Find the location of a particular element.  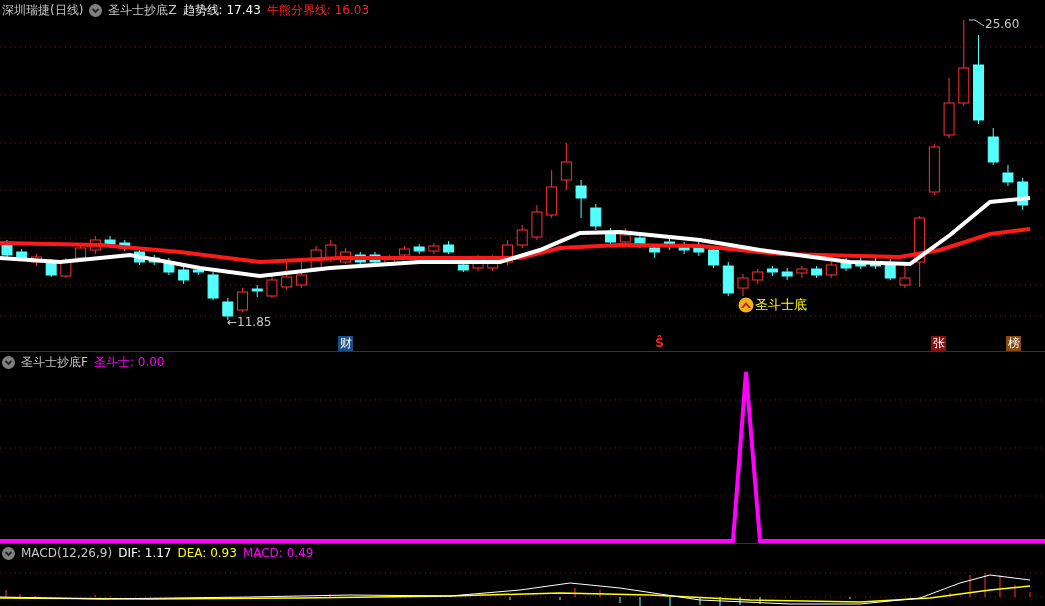

indicator-name: 圣斗士抄底F is located at coordinates (54, 362).